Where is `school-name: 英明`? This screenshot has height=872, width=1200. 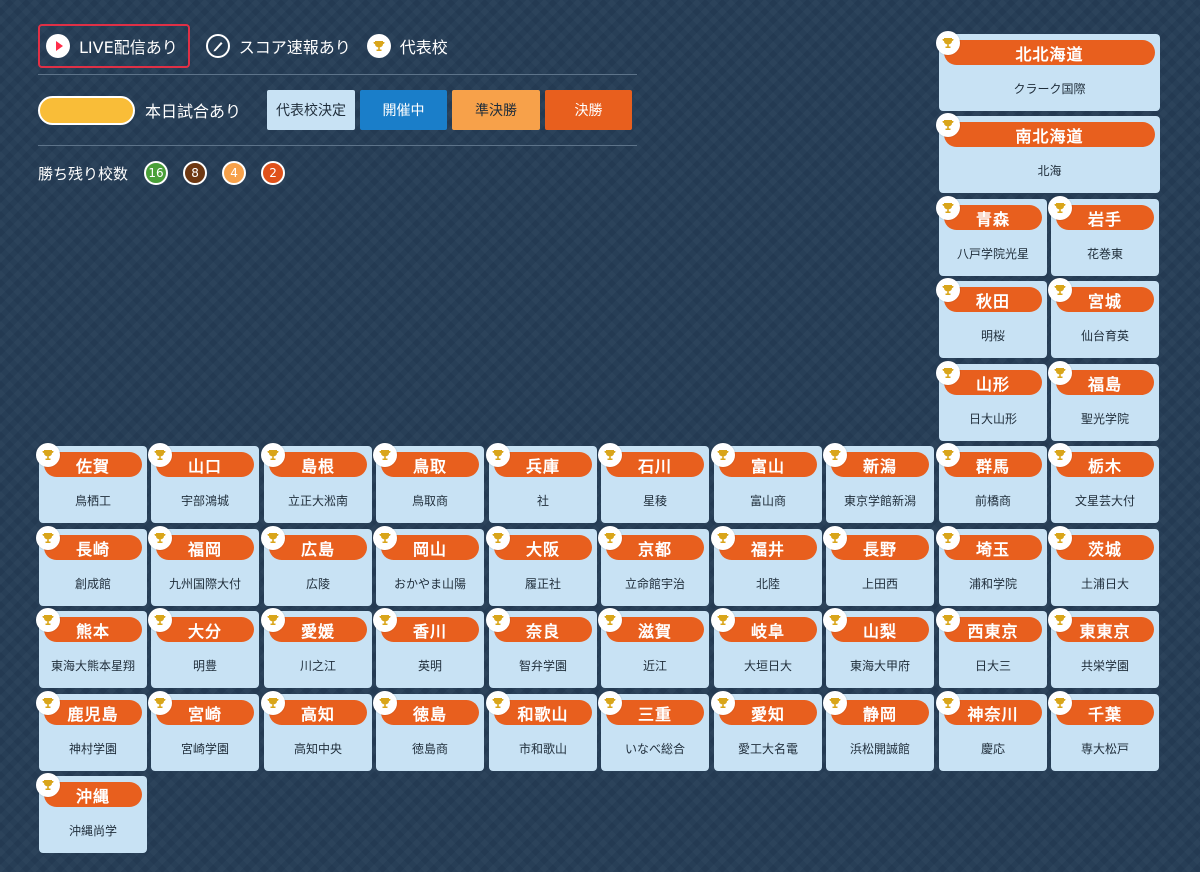 school-name: 英明 is located at coordinates (429, 666).